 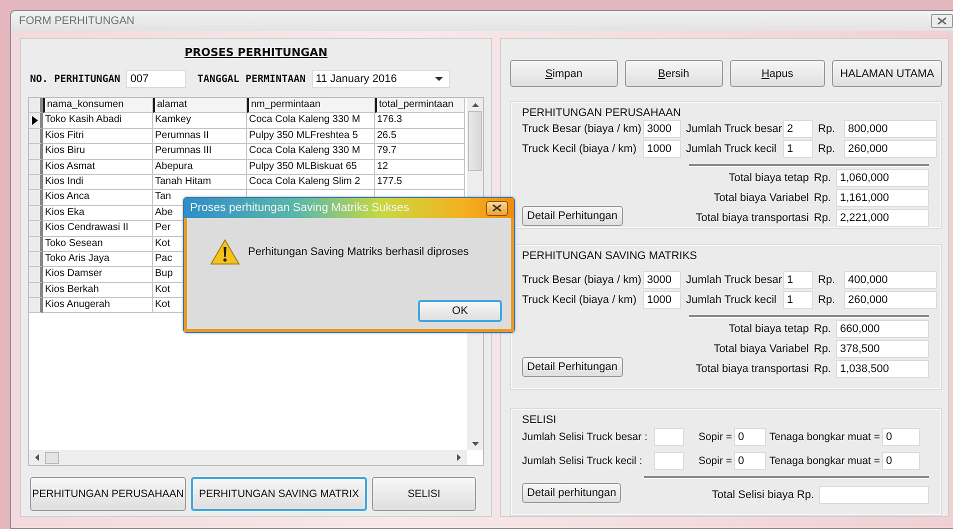 I want to click on table-cell: 177.5, so click(x=420, y=182).